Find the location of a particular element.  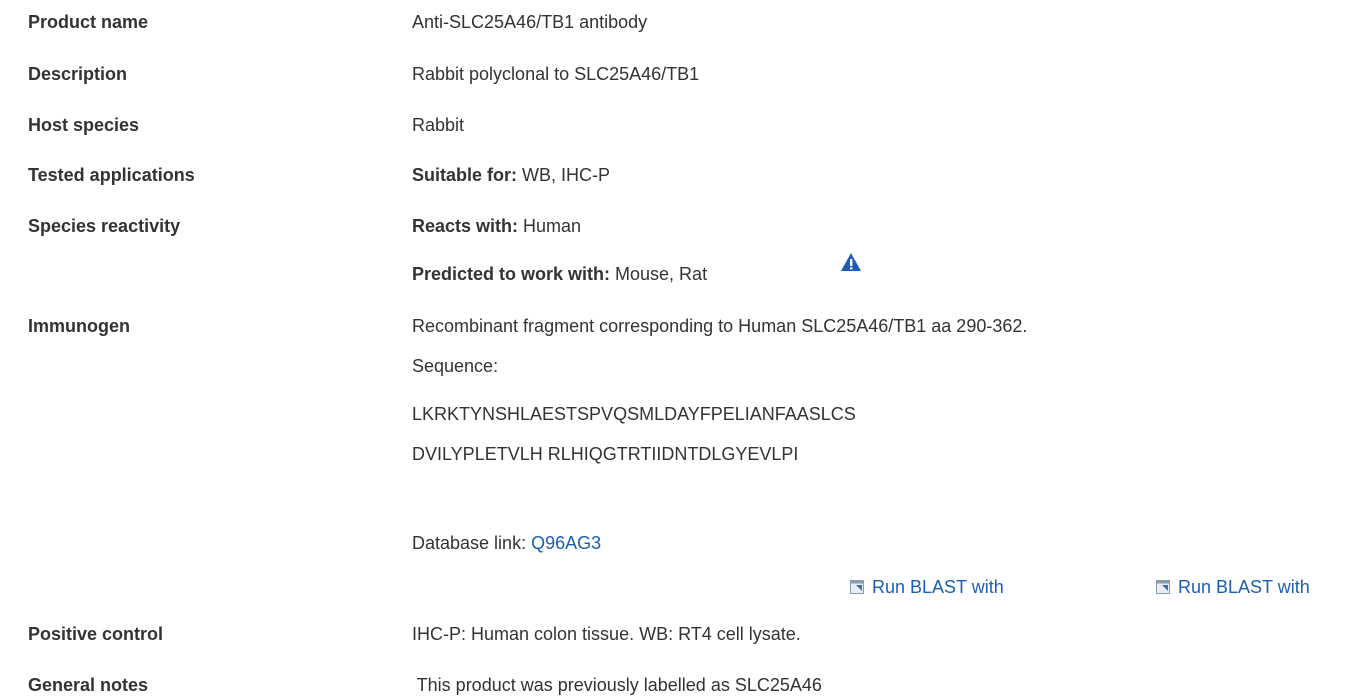

immunogen-sequence-line-2: DVILYPLETVLH RLHIQGTRTIIDNTDLGYEVLPI is located at coordinates (605, 454).